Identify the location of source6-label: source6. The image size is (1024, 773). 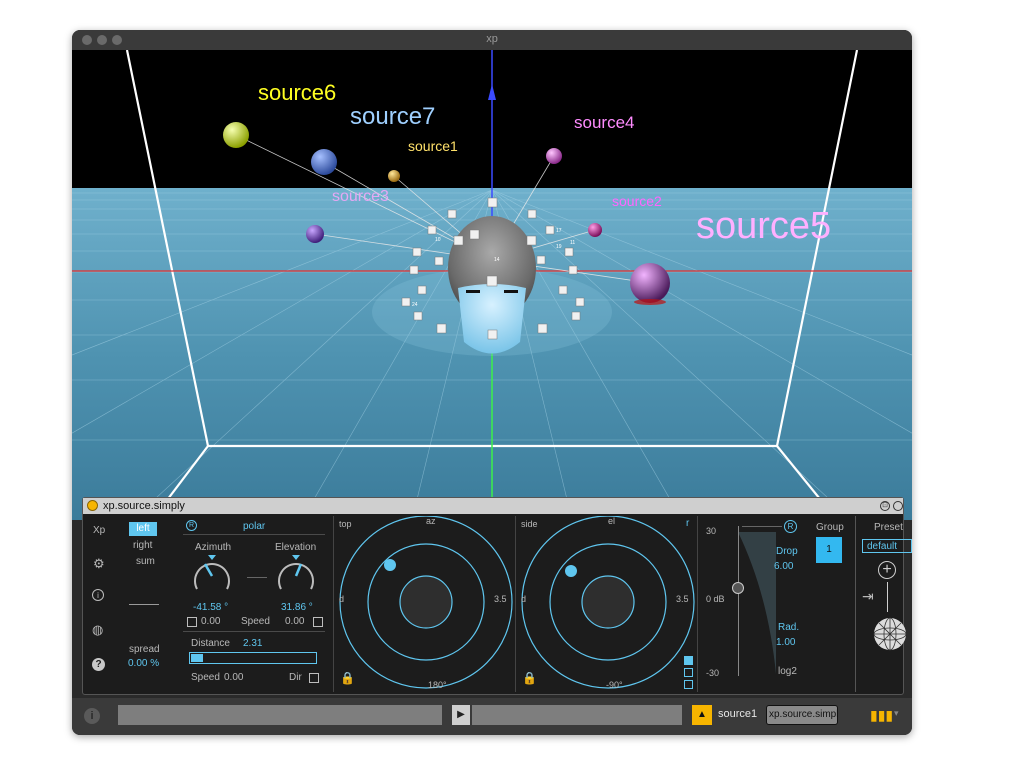
(297, 92).